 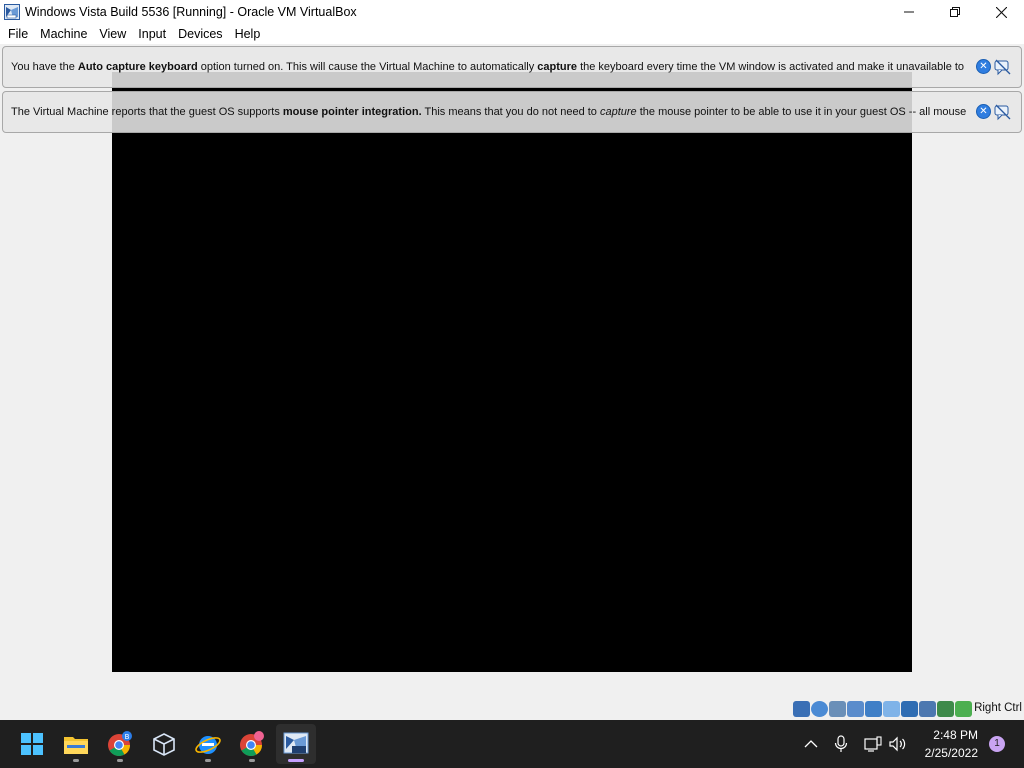 What do you see at coordinates (819, 709) in the screenshot?
I see `optical-drive-icon` at bounding box center [819, 709].